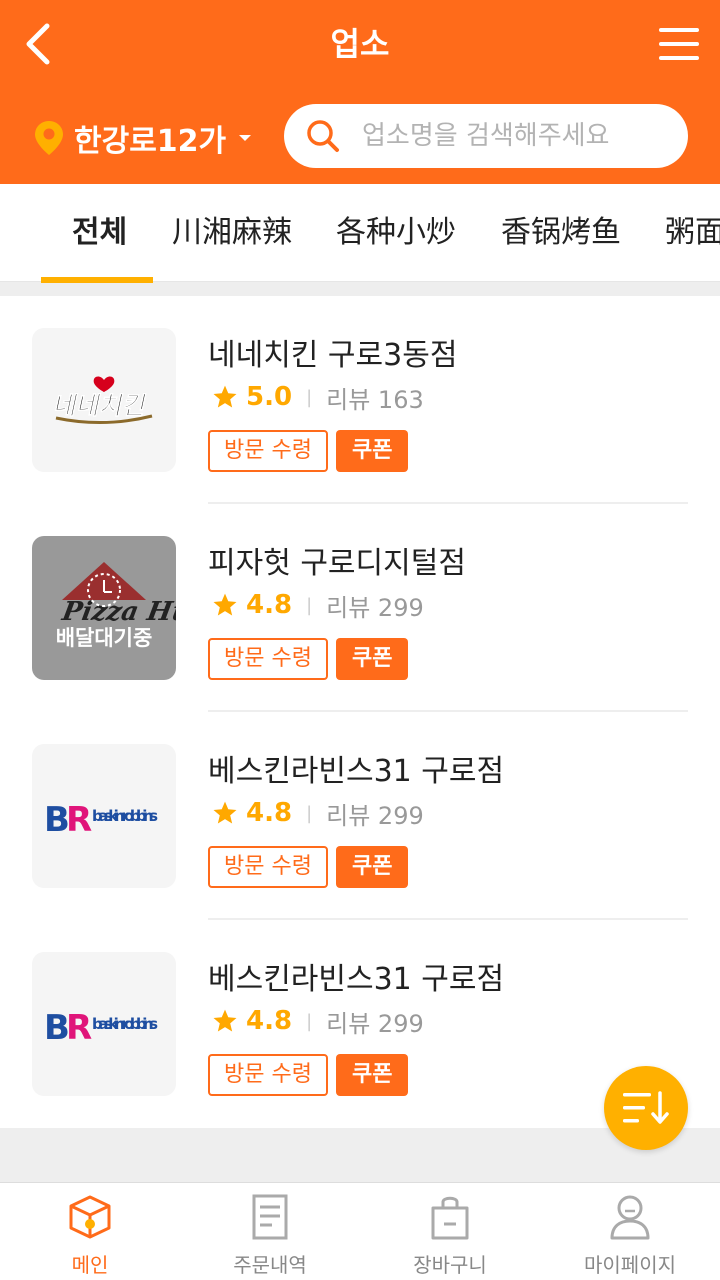 The width and height of the screenshot is (720, 1280). Describe the element at coordinates (104, 638) in the screenshot. I see `status-overlay: 배달대기중` at that location.